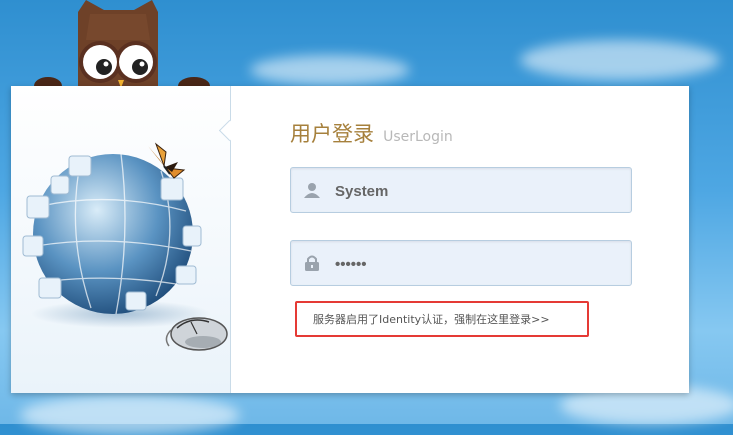  Describe the element at coordinates (475, 191) in the screenshot. I see `username-input` at that location.